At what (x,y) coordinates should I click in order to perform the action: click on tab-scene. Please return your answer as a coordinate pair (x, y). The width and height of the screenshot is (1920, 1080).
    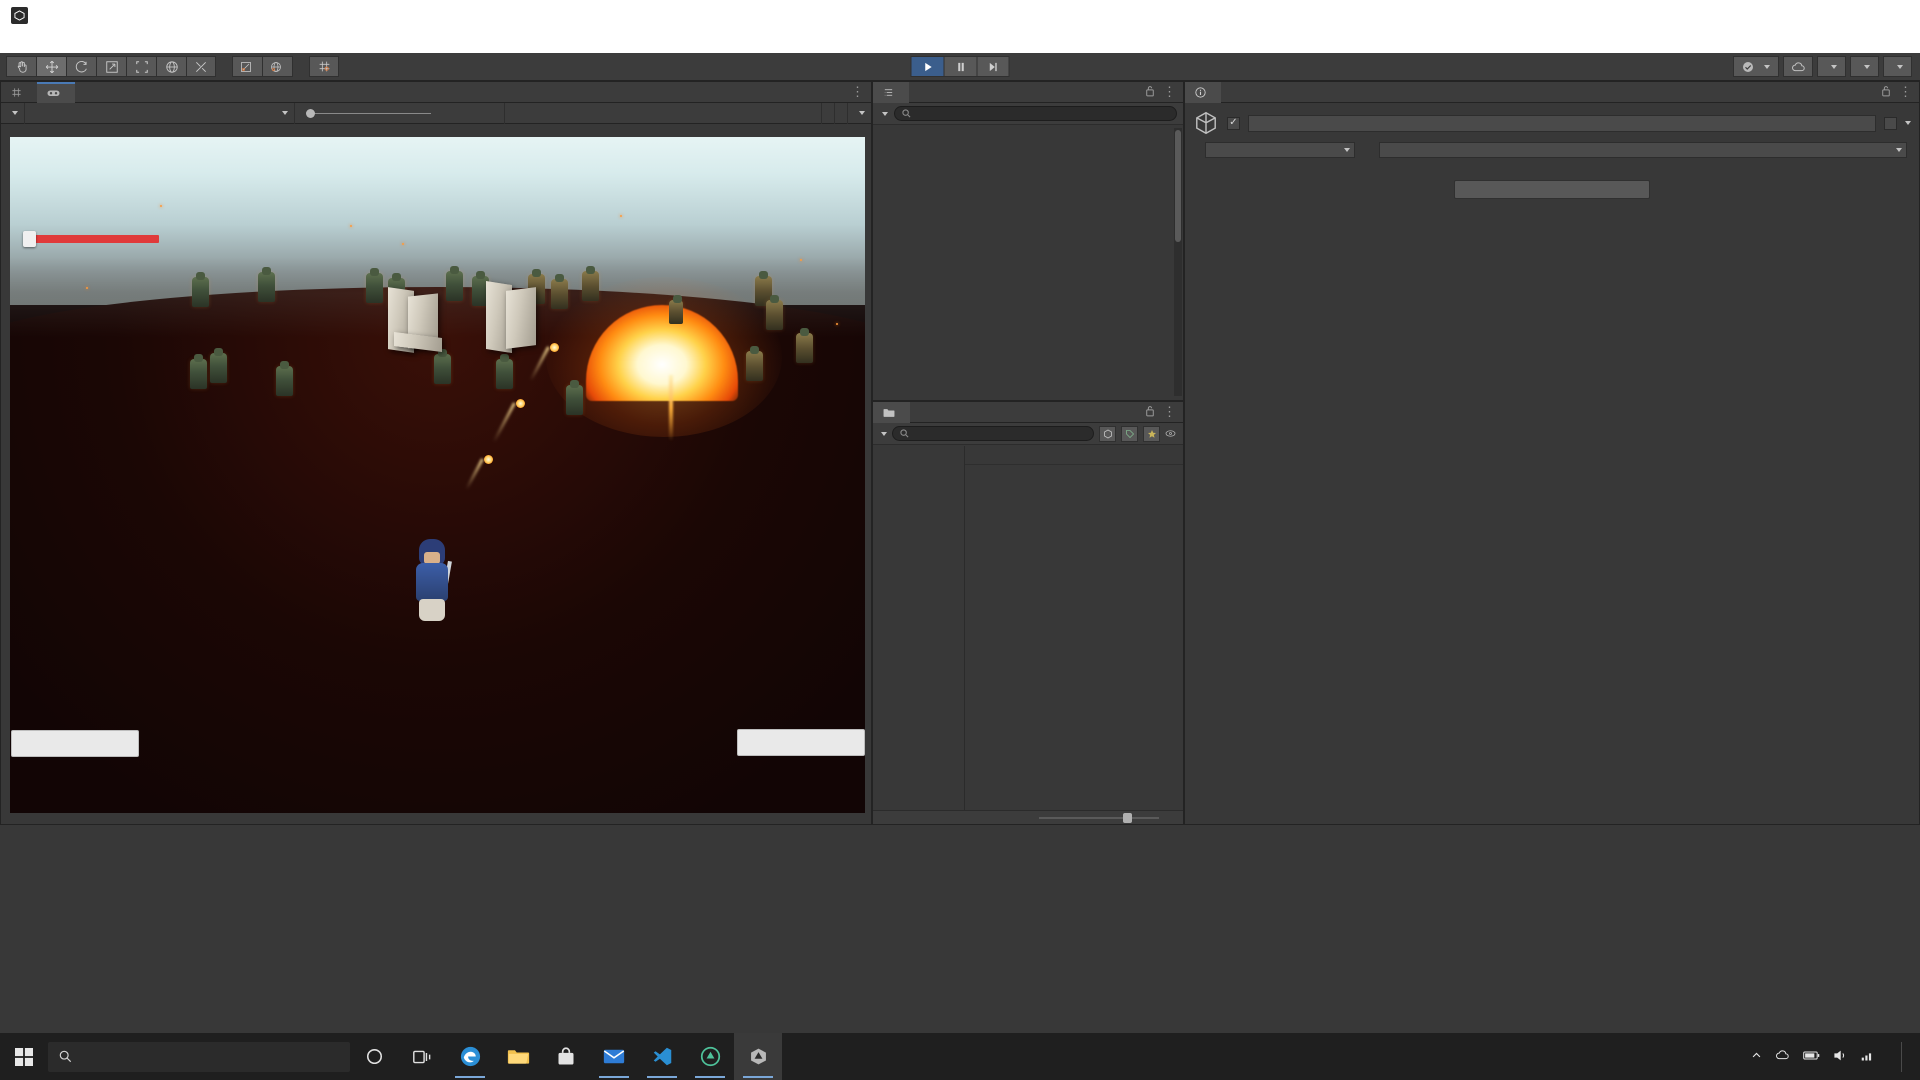
    Looking at the image, I should click on (19, 92).